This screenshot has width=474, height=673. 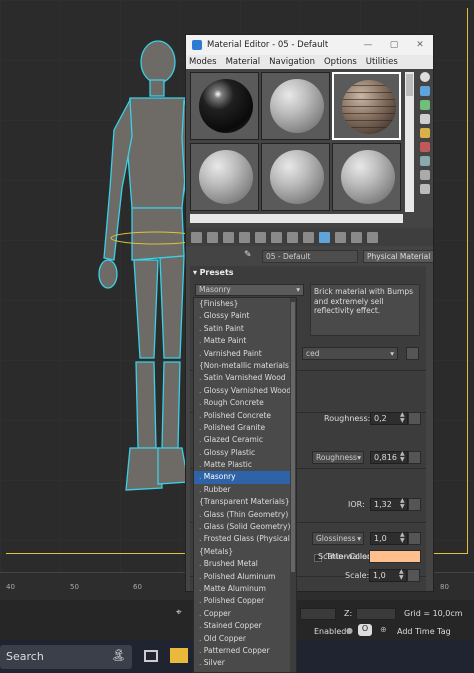 I want to click on preset-option: Polished Copper, so click(x=245, y=601).